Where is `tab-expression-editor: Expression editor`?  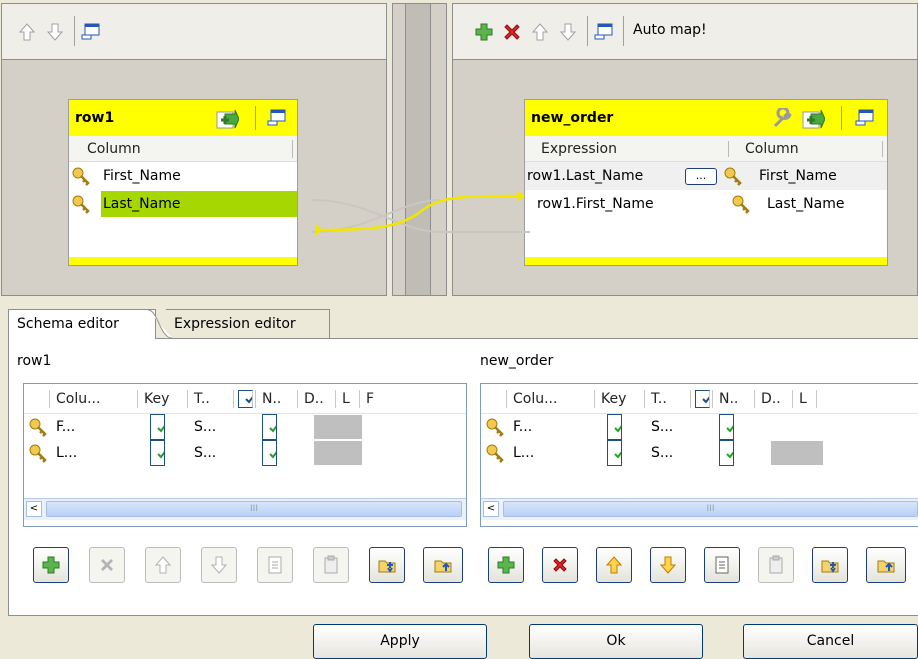
tab-expression-editor: Expression editor is located at coordinates (248, 324).